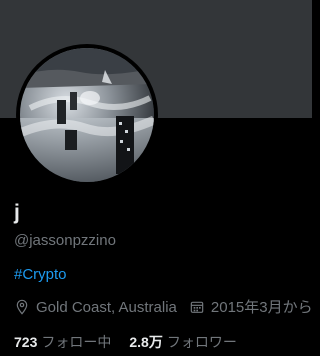 The image size is (320, 356). Describe the element at coordinates (40, 275) in the screenshot. I see `bio-hashtag-link: #Crypto` at that location.